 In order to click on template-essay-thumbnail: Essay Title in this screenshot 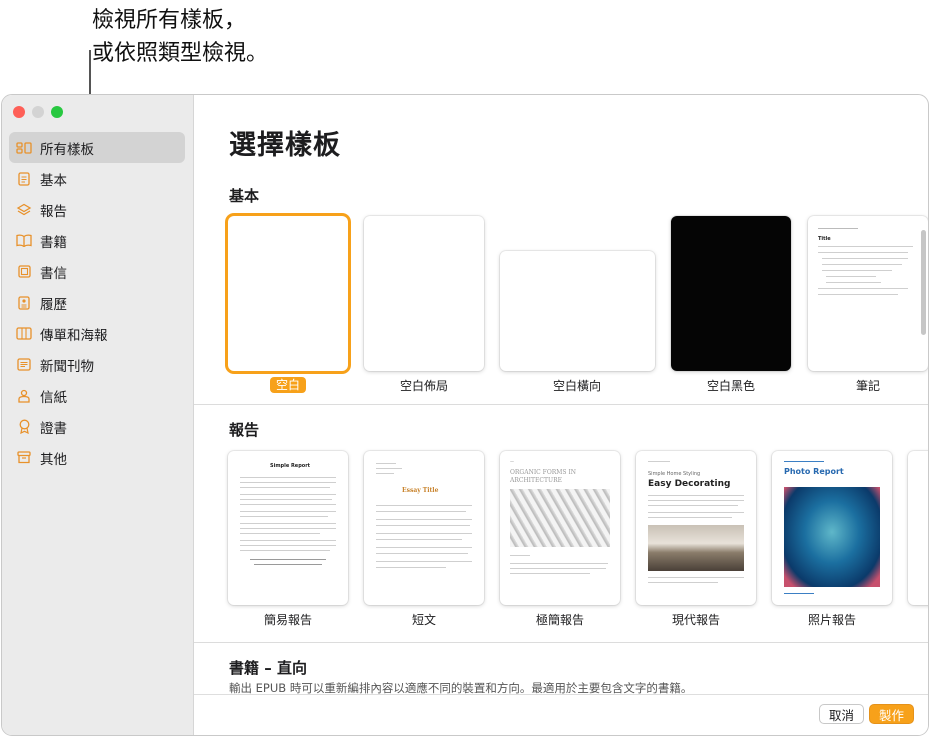, I will do `click(424, 528)`.